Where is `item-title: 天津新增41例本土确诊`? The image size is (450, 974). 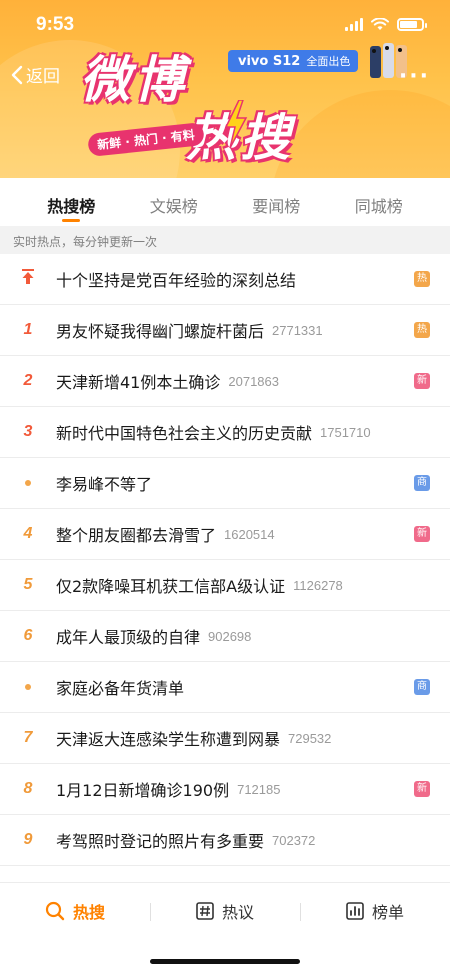
item-title: 天津新增41例本土确诊 is located at coordinates (138, 382).